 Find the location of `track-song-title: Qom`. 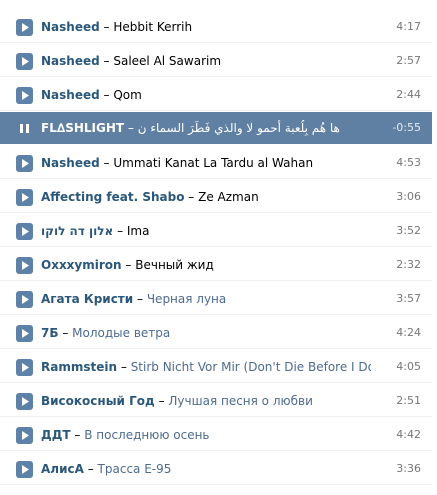

track-song-title: Qom is located at coordinates (127, 95).